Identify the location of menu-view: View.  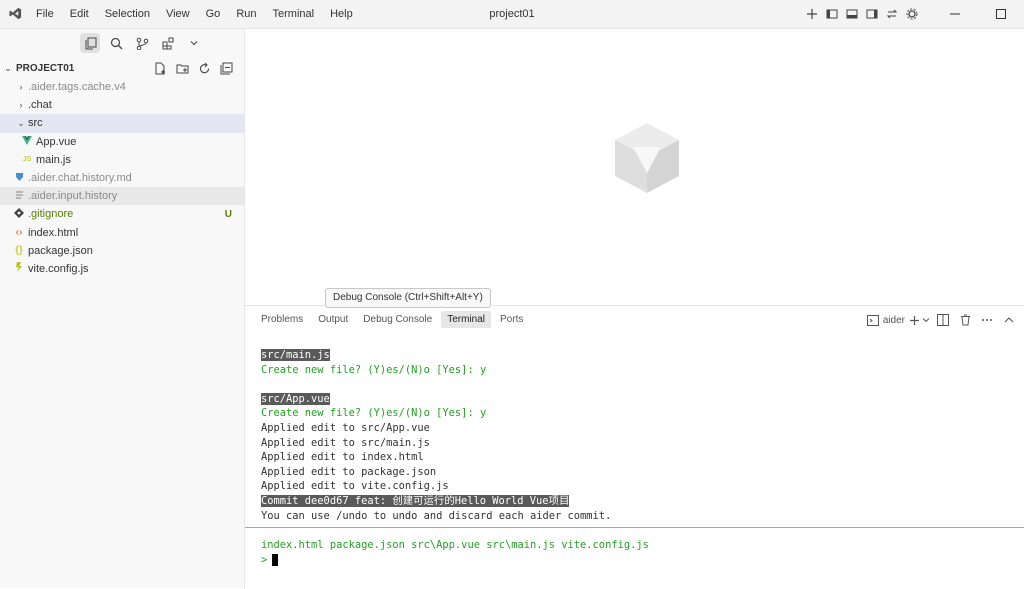
(178, 14).